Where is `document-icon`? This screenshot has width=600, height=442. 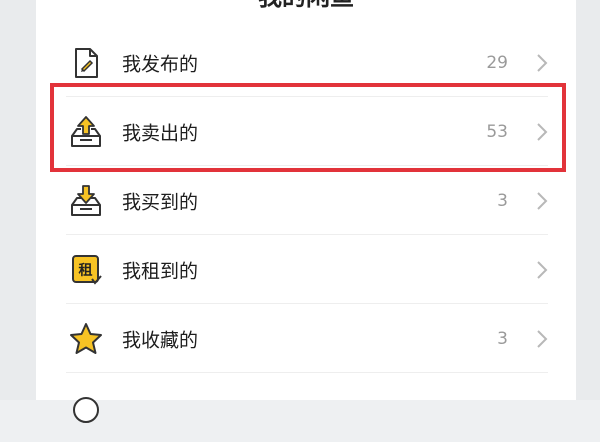
document-icon is located at coordinates (86, 62).